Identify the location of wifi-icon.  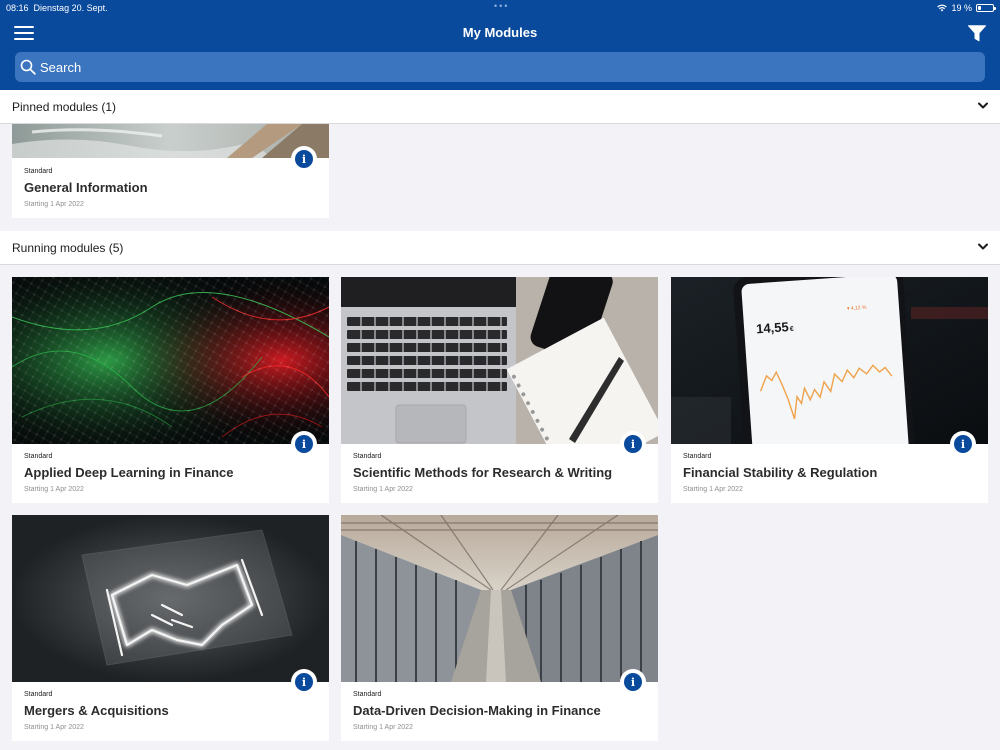
(942, 8).